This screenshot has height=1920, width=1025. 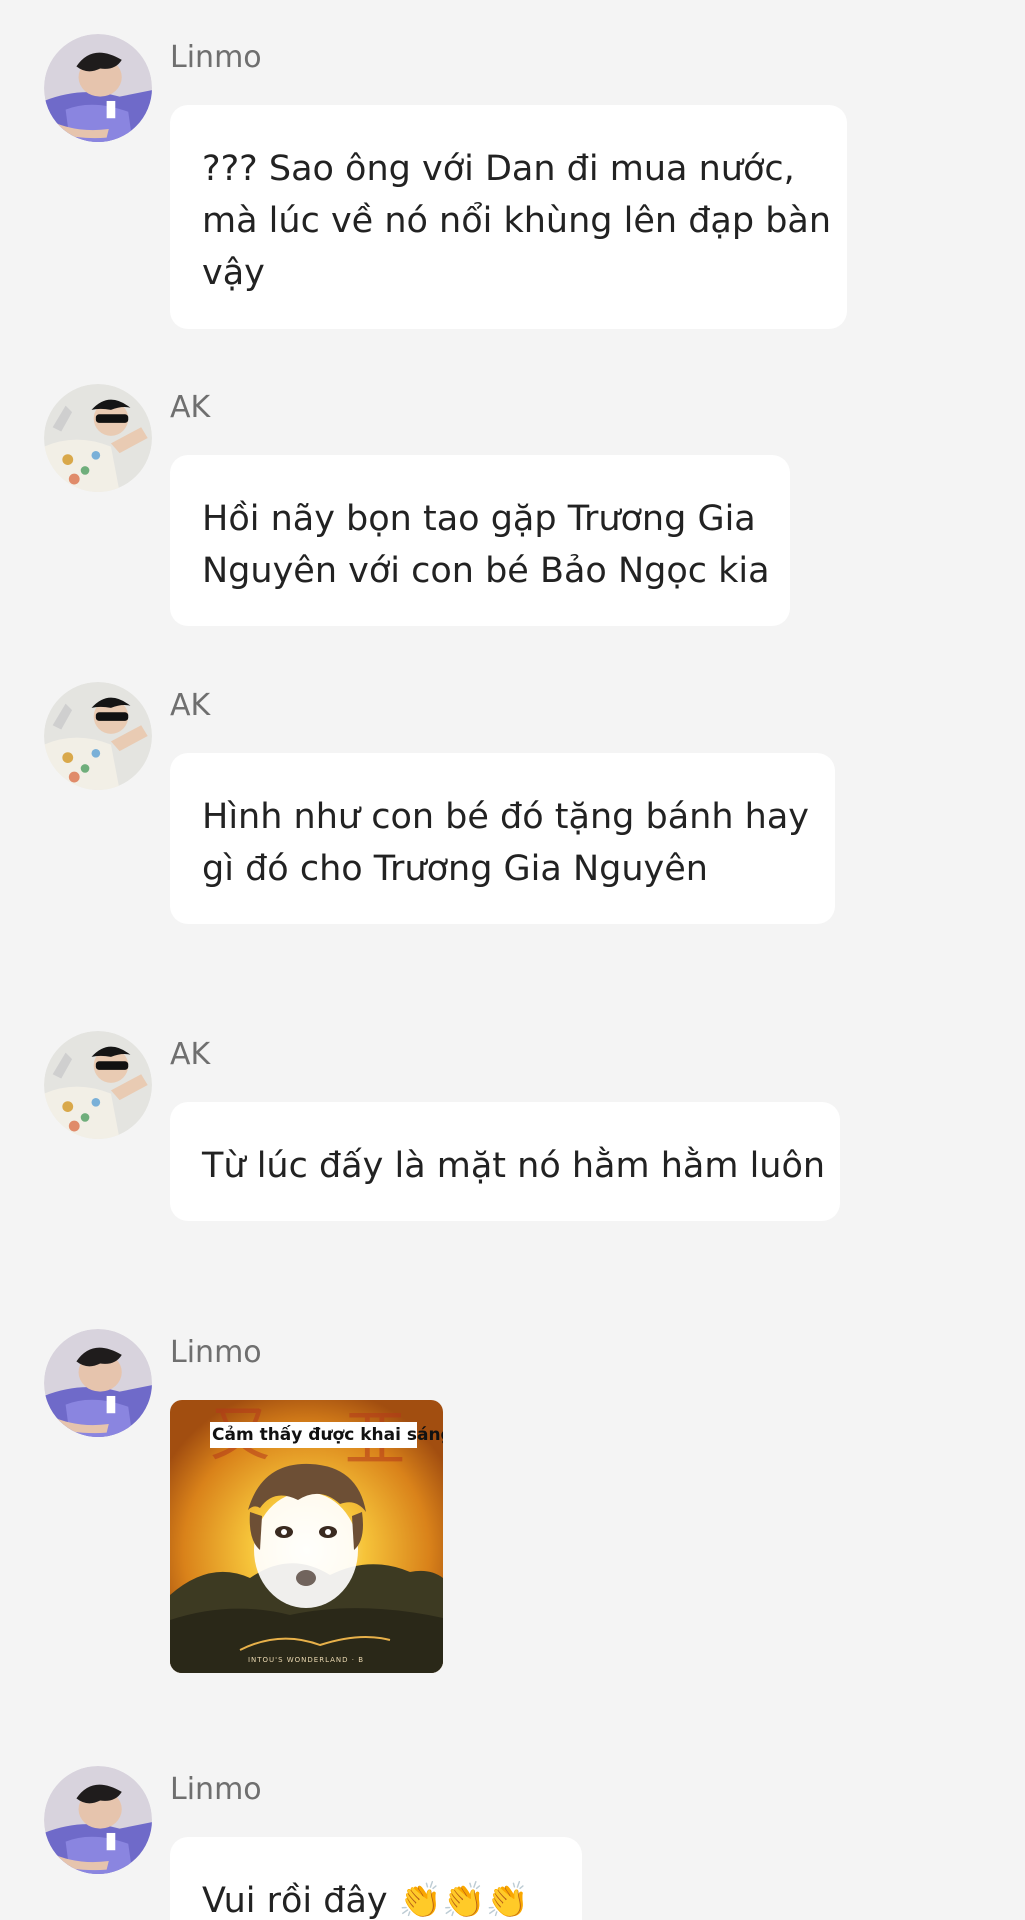 I want to click on sticker-caption: Cảm thấy được khai sáng, so click(x=326, y=1435).